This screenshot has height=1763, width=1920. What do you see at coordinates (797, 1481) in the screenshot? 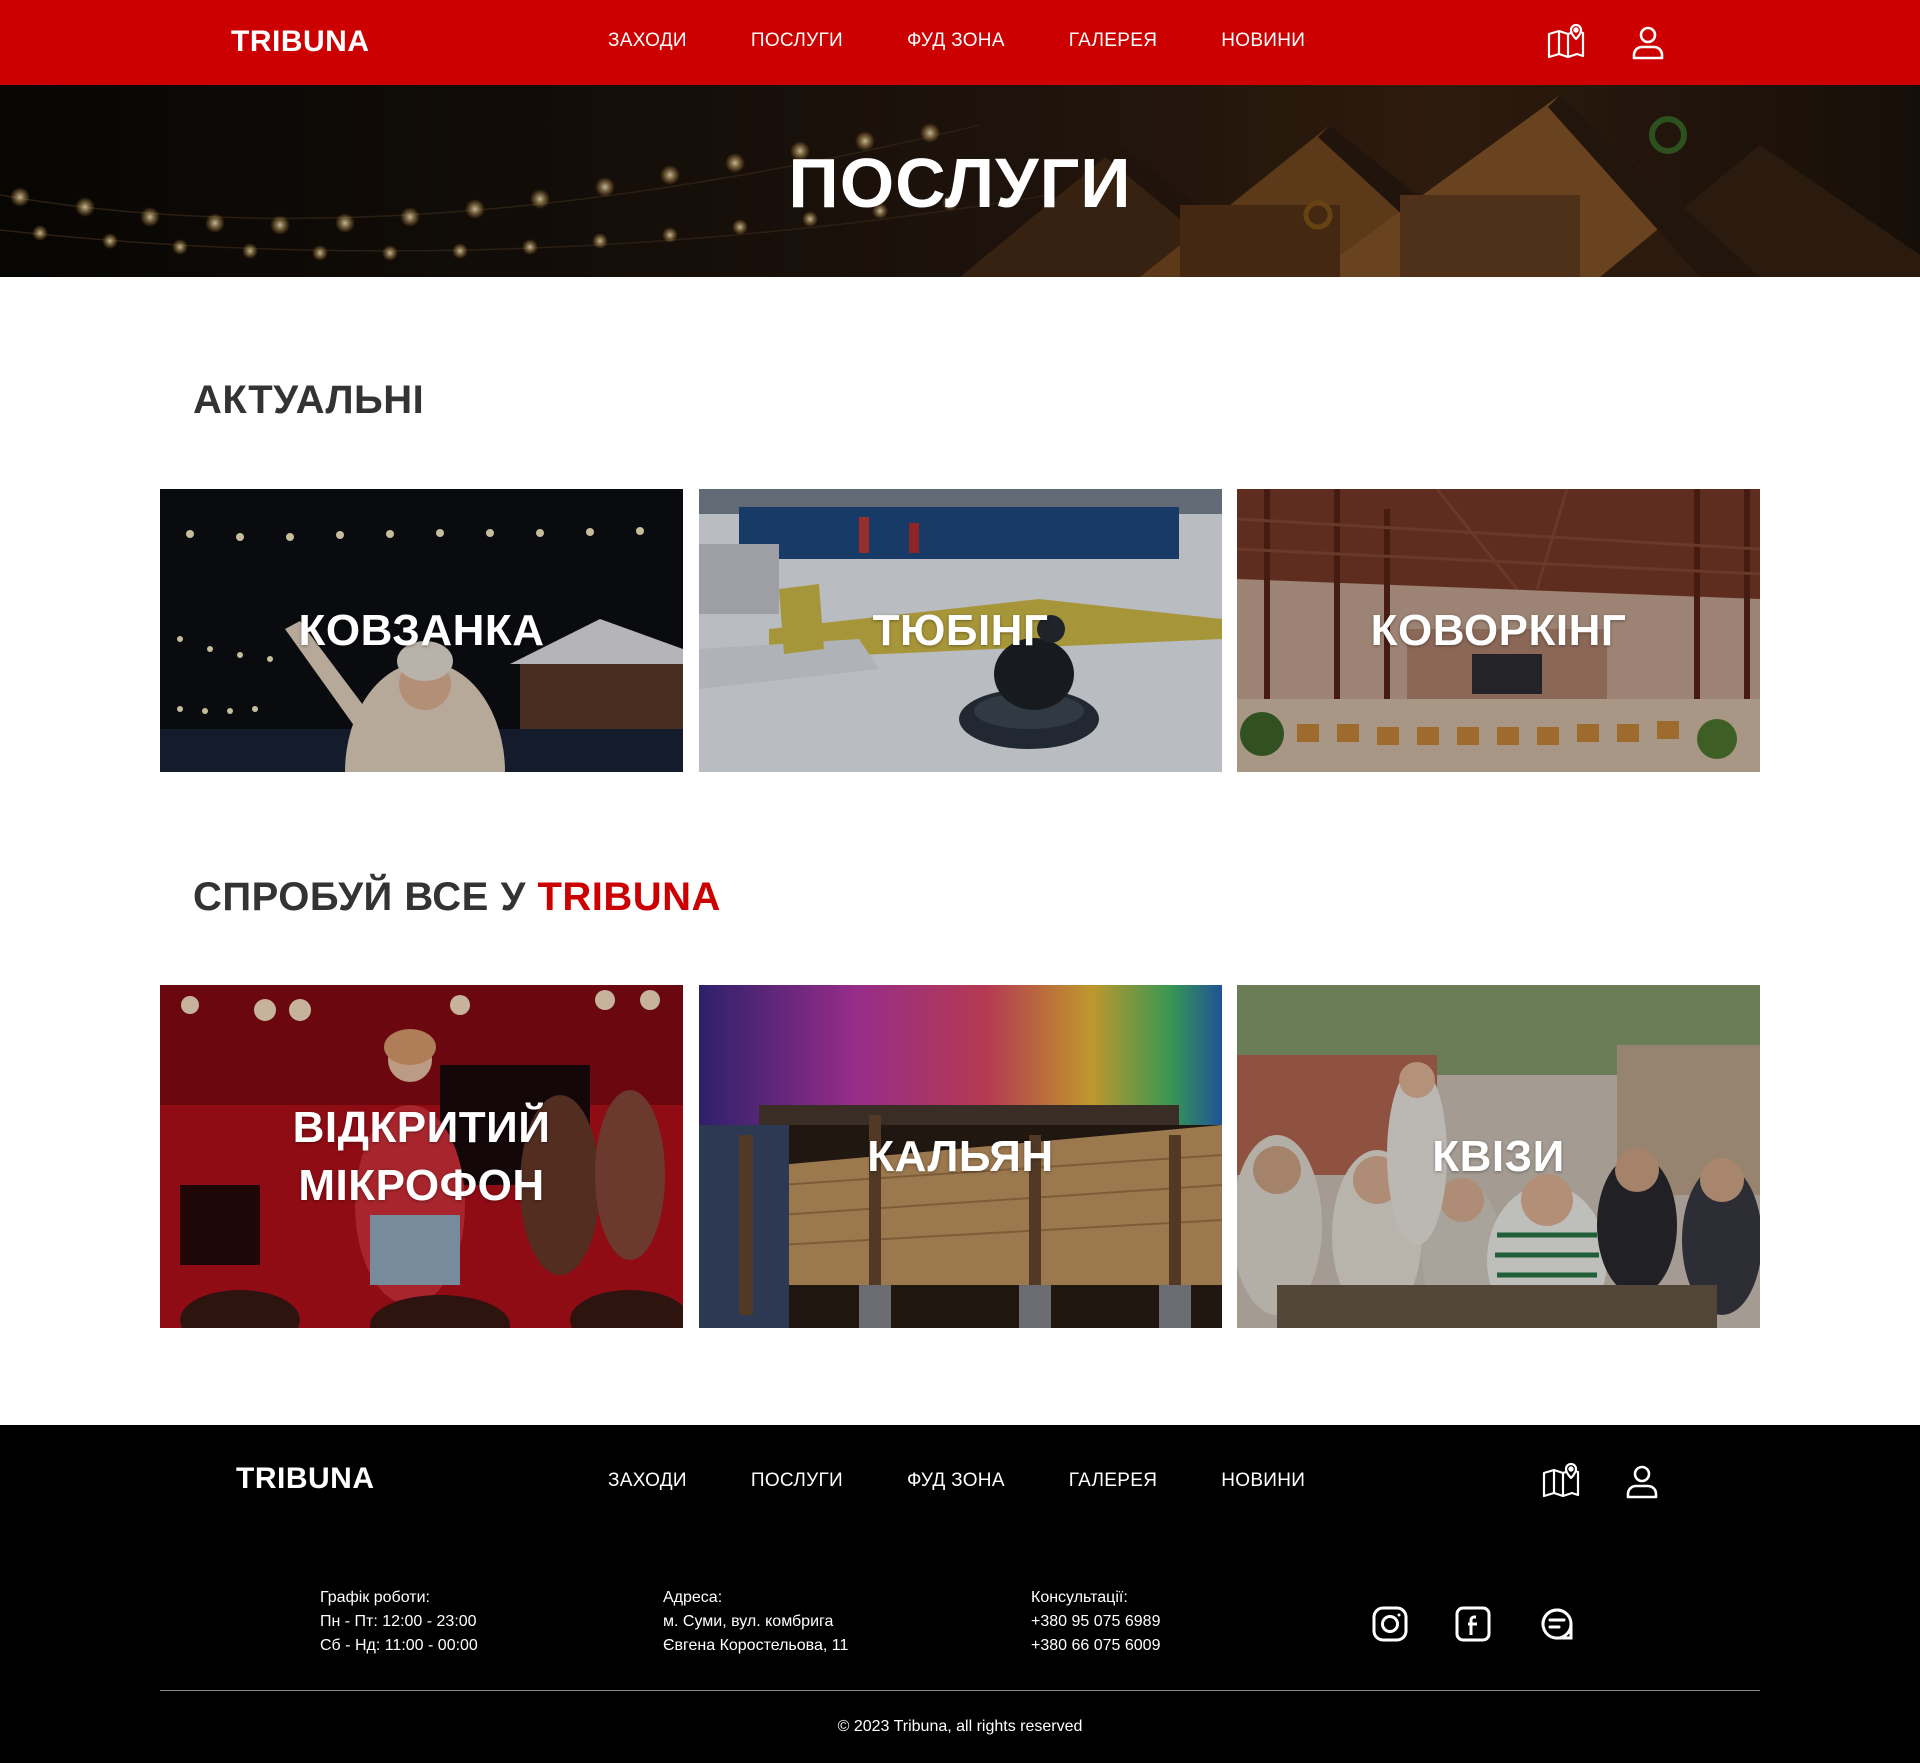
I see `footer-nav-link-services: ПОСЛУГИ` at bounding box center [797, 1481].